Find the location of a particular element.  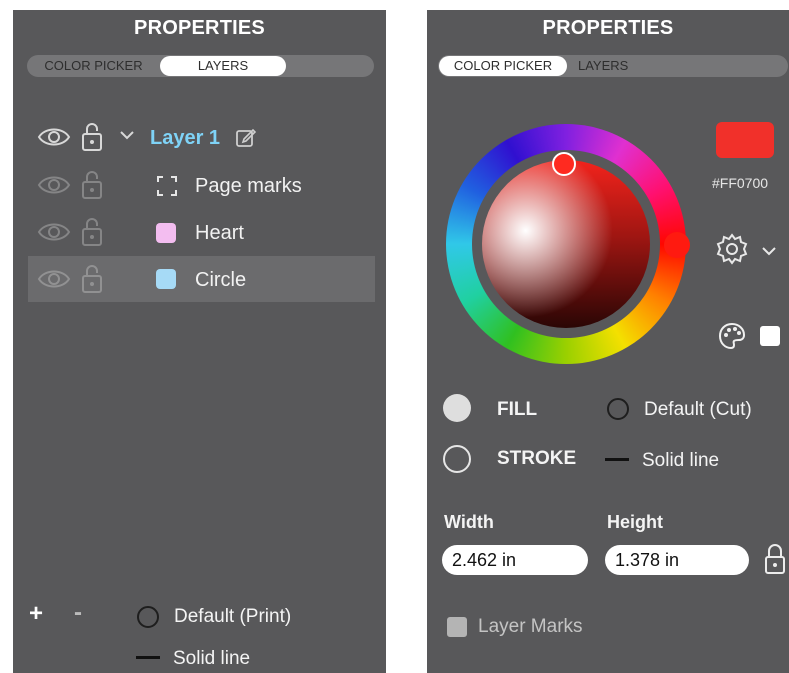

width-label: Width is located at coordinates (469, 522).